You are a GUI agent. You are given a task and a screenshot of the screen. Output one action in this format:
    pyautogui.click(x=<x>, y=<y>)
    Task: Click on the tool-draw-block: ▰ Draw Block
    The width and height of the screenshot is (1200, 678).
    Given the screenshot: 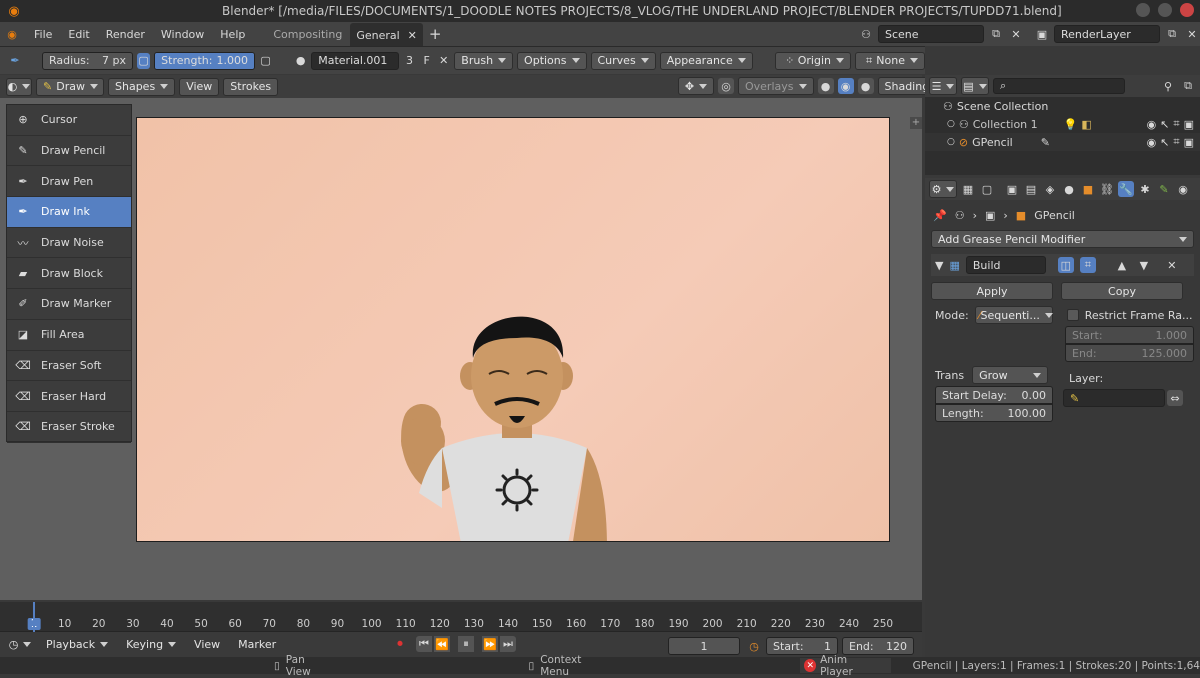 What is the action you would take?
    pyautogui.click(x=69, y=274)
    